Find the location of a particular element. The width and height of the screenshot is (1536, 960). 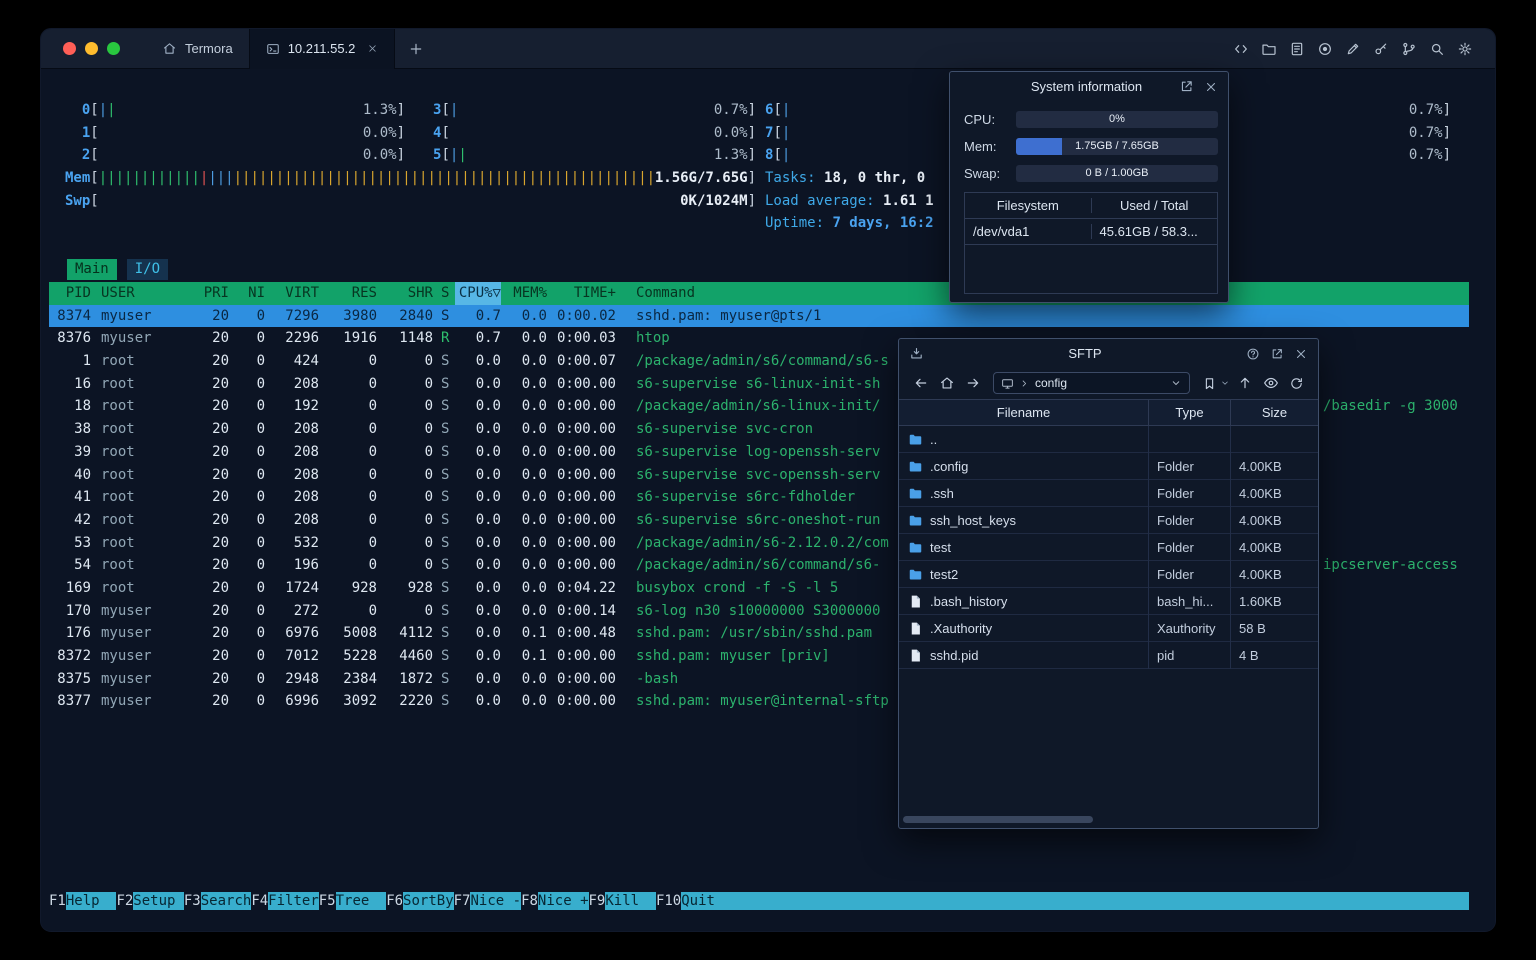

sftp-column-filename: Filename is located at coordinates (1024, 413).